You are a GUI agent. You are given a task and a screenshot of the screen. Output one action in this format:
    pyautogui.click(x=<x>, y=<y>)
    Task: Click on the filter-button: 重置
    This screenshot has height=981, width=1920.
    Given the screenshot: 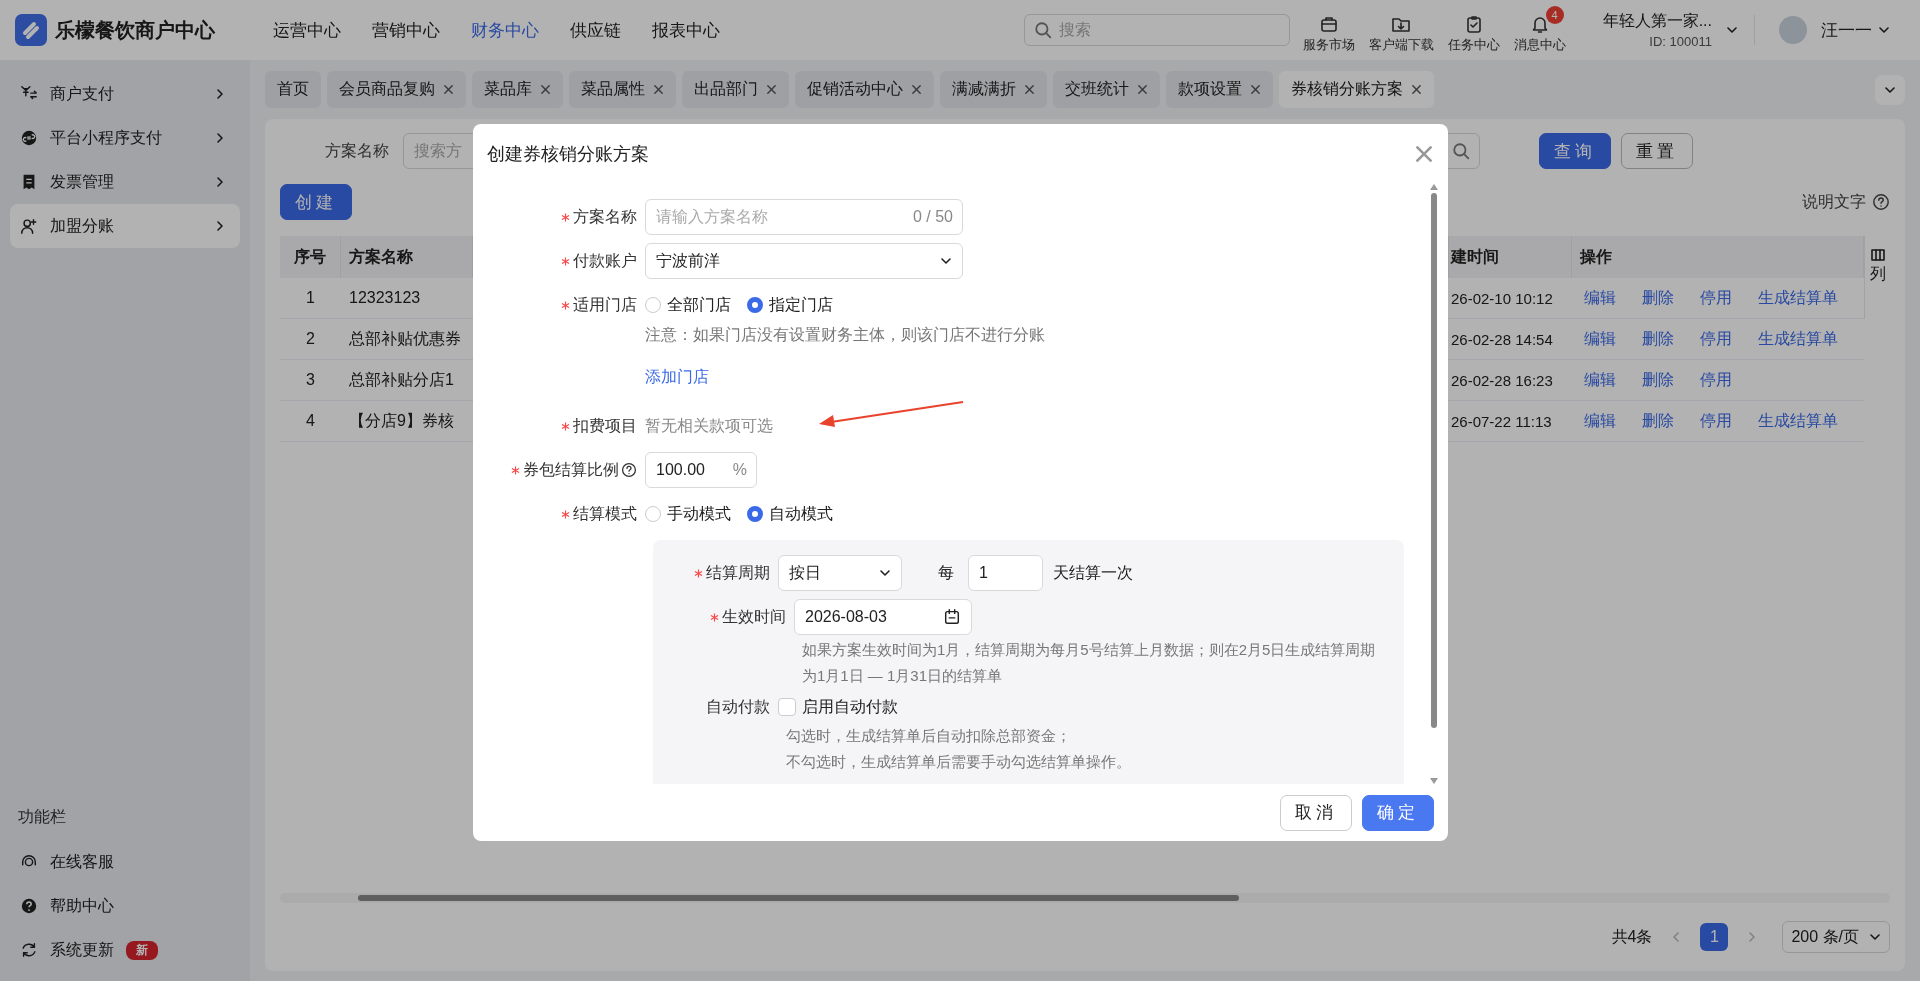 What is the action you would take?
    pyautogui.click(x=1657, y=151)
    